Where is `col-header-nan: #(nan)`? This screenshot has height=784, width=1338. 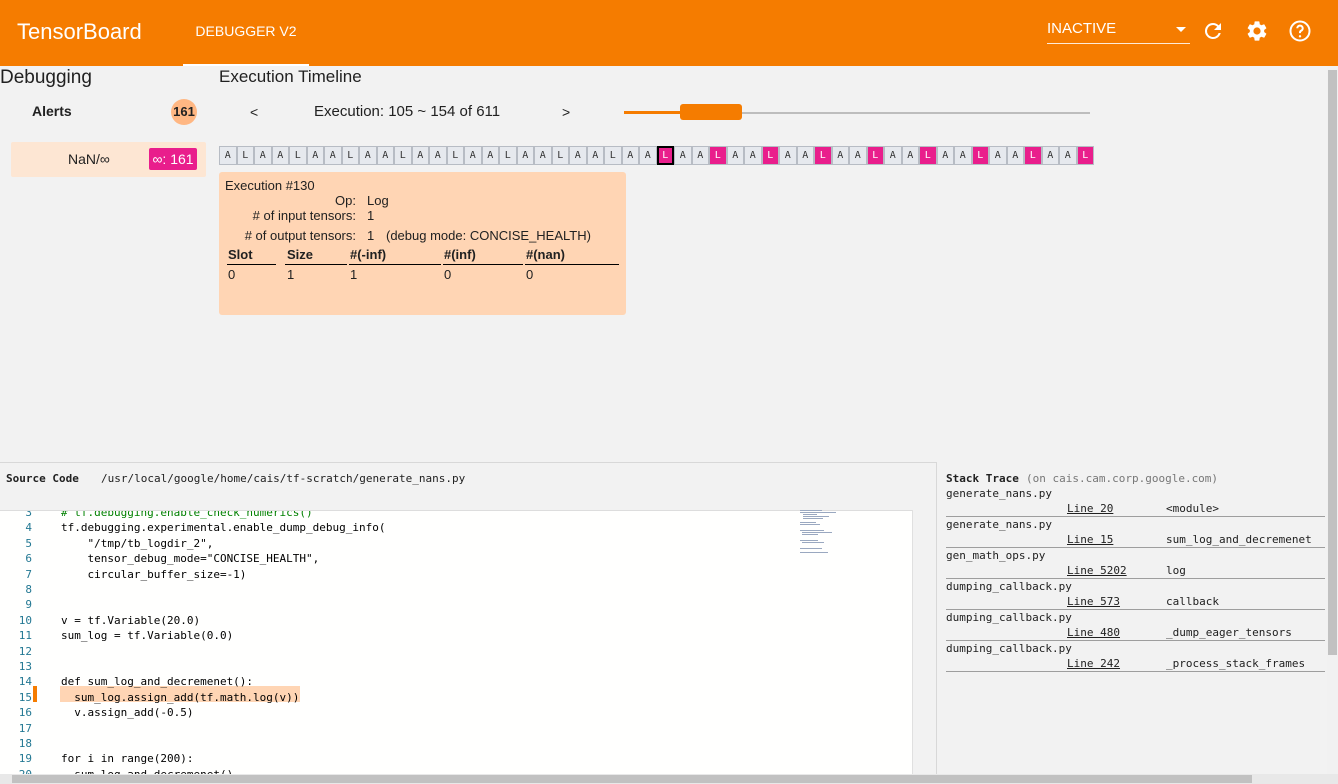
col-header-nan: #(nan) is located at coordinates (545, 254).